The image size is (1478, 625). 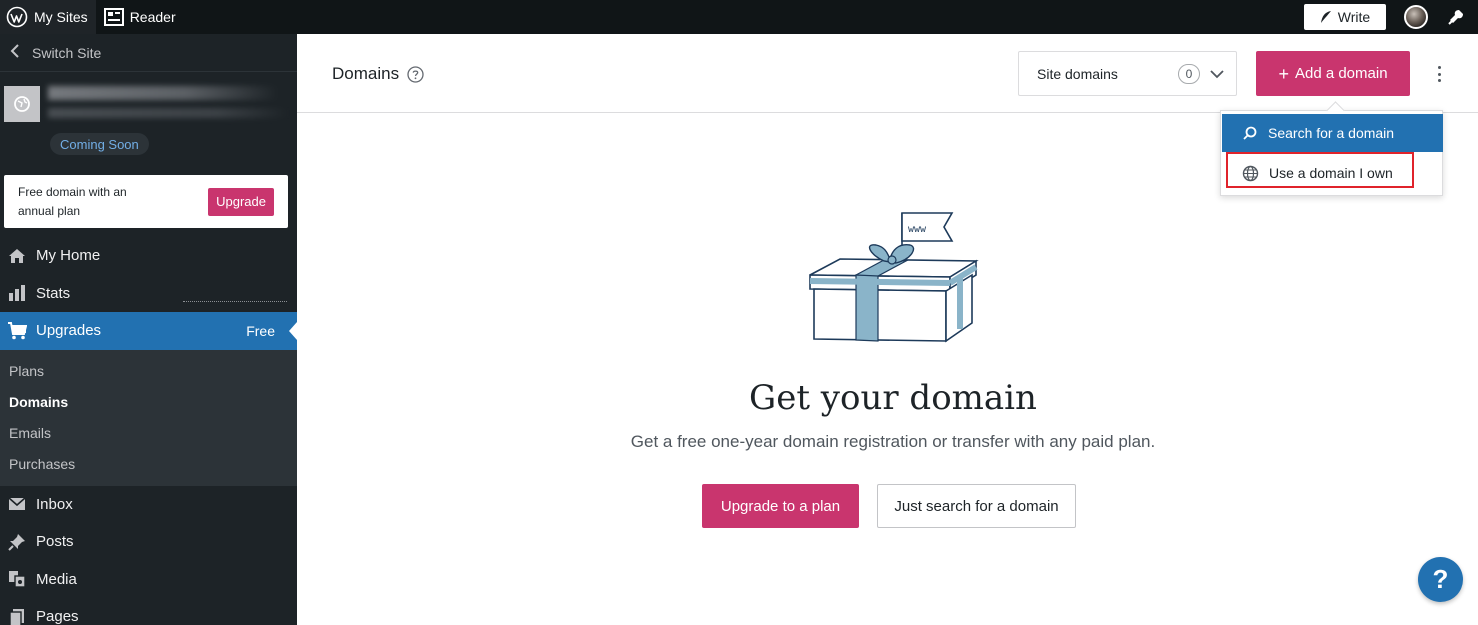 I want to click on top-bar: My Sites Reader Write, so click(x=739, y=17).